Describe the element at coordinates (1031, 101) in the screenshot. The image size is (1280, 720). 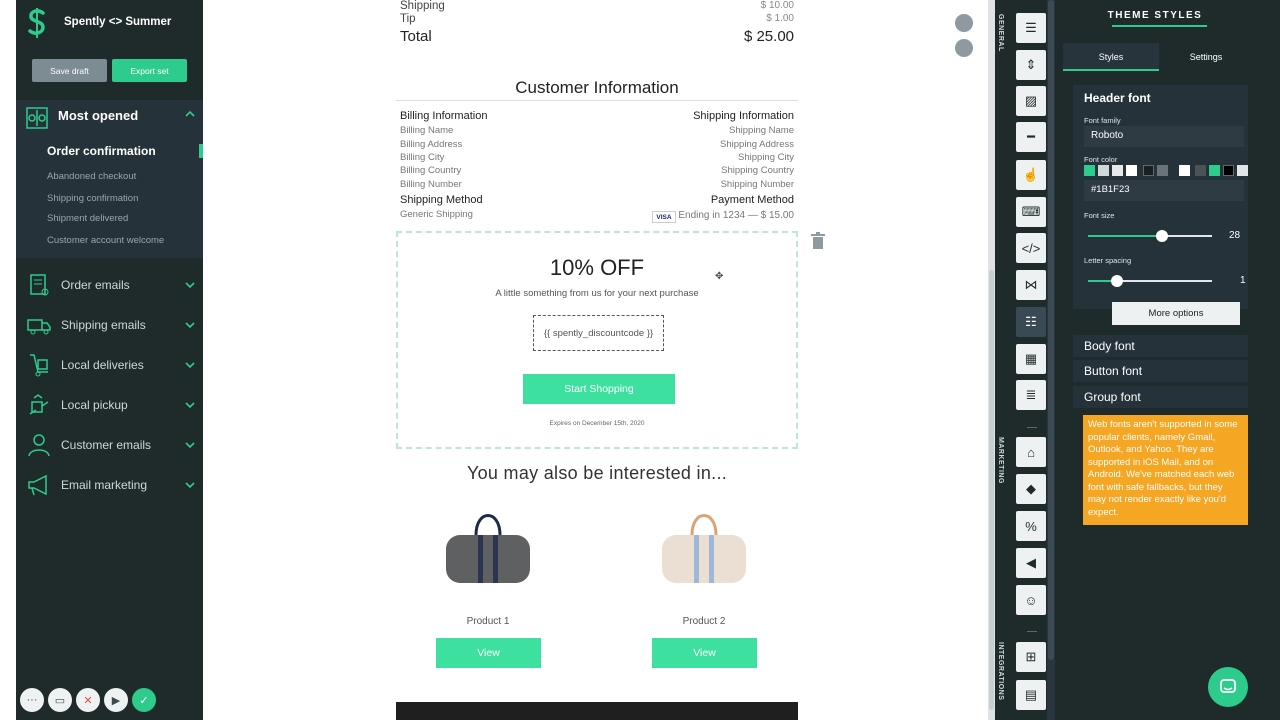
I see `image-block-icon: ▨` at that location.